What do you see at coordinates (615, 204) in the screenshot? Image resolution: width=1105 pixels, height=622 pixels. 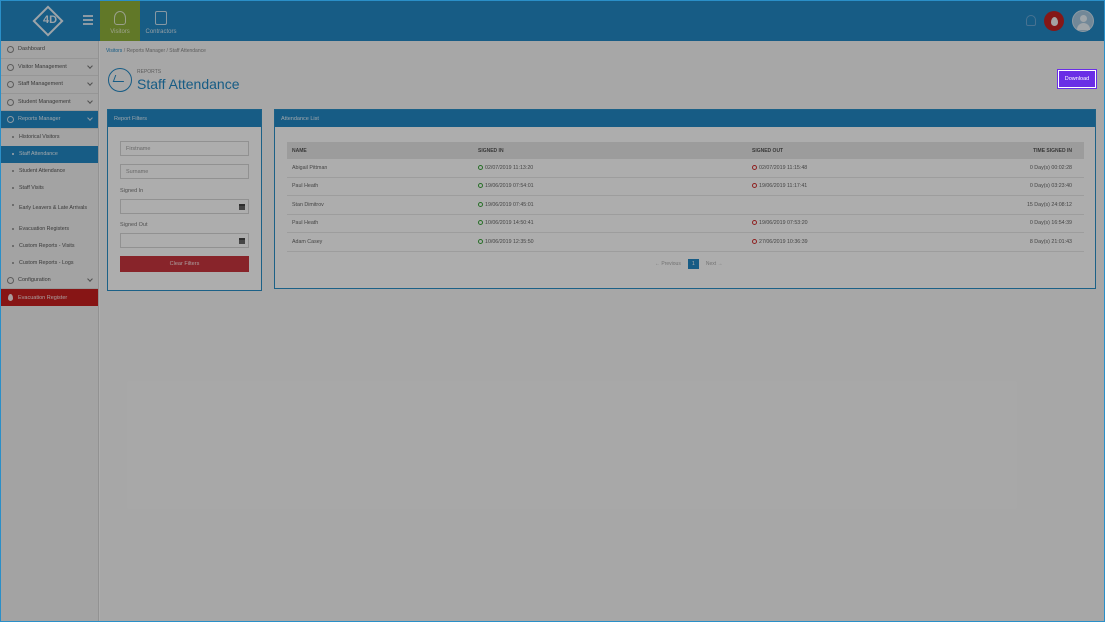 I see `cell-signed-in: 19/06/2019 07:45:01` at bounding box center [615, 204].